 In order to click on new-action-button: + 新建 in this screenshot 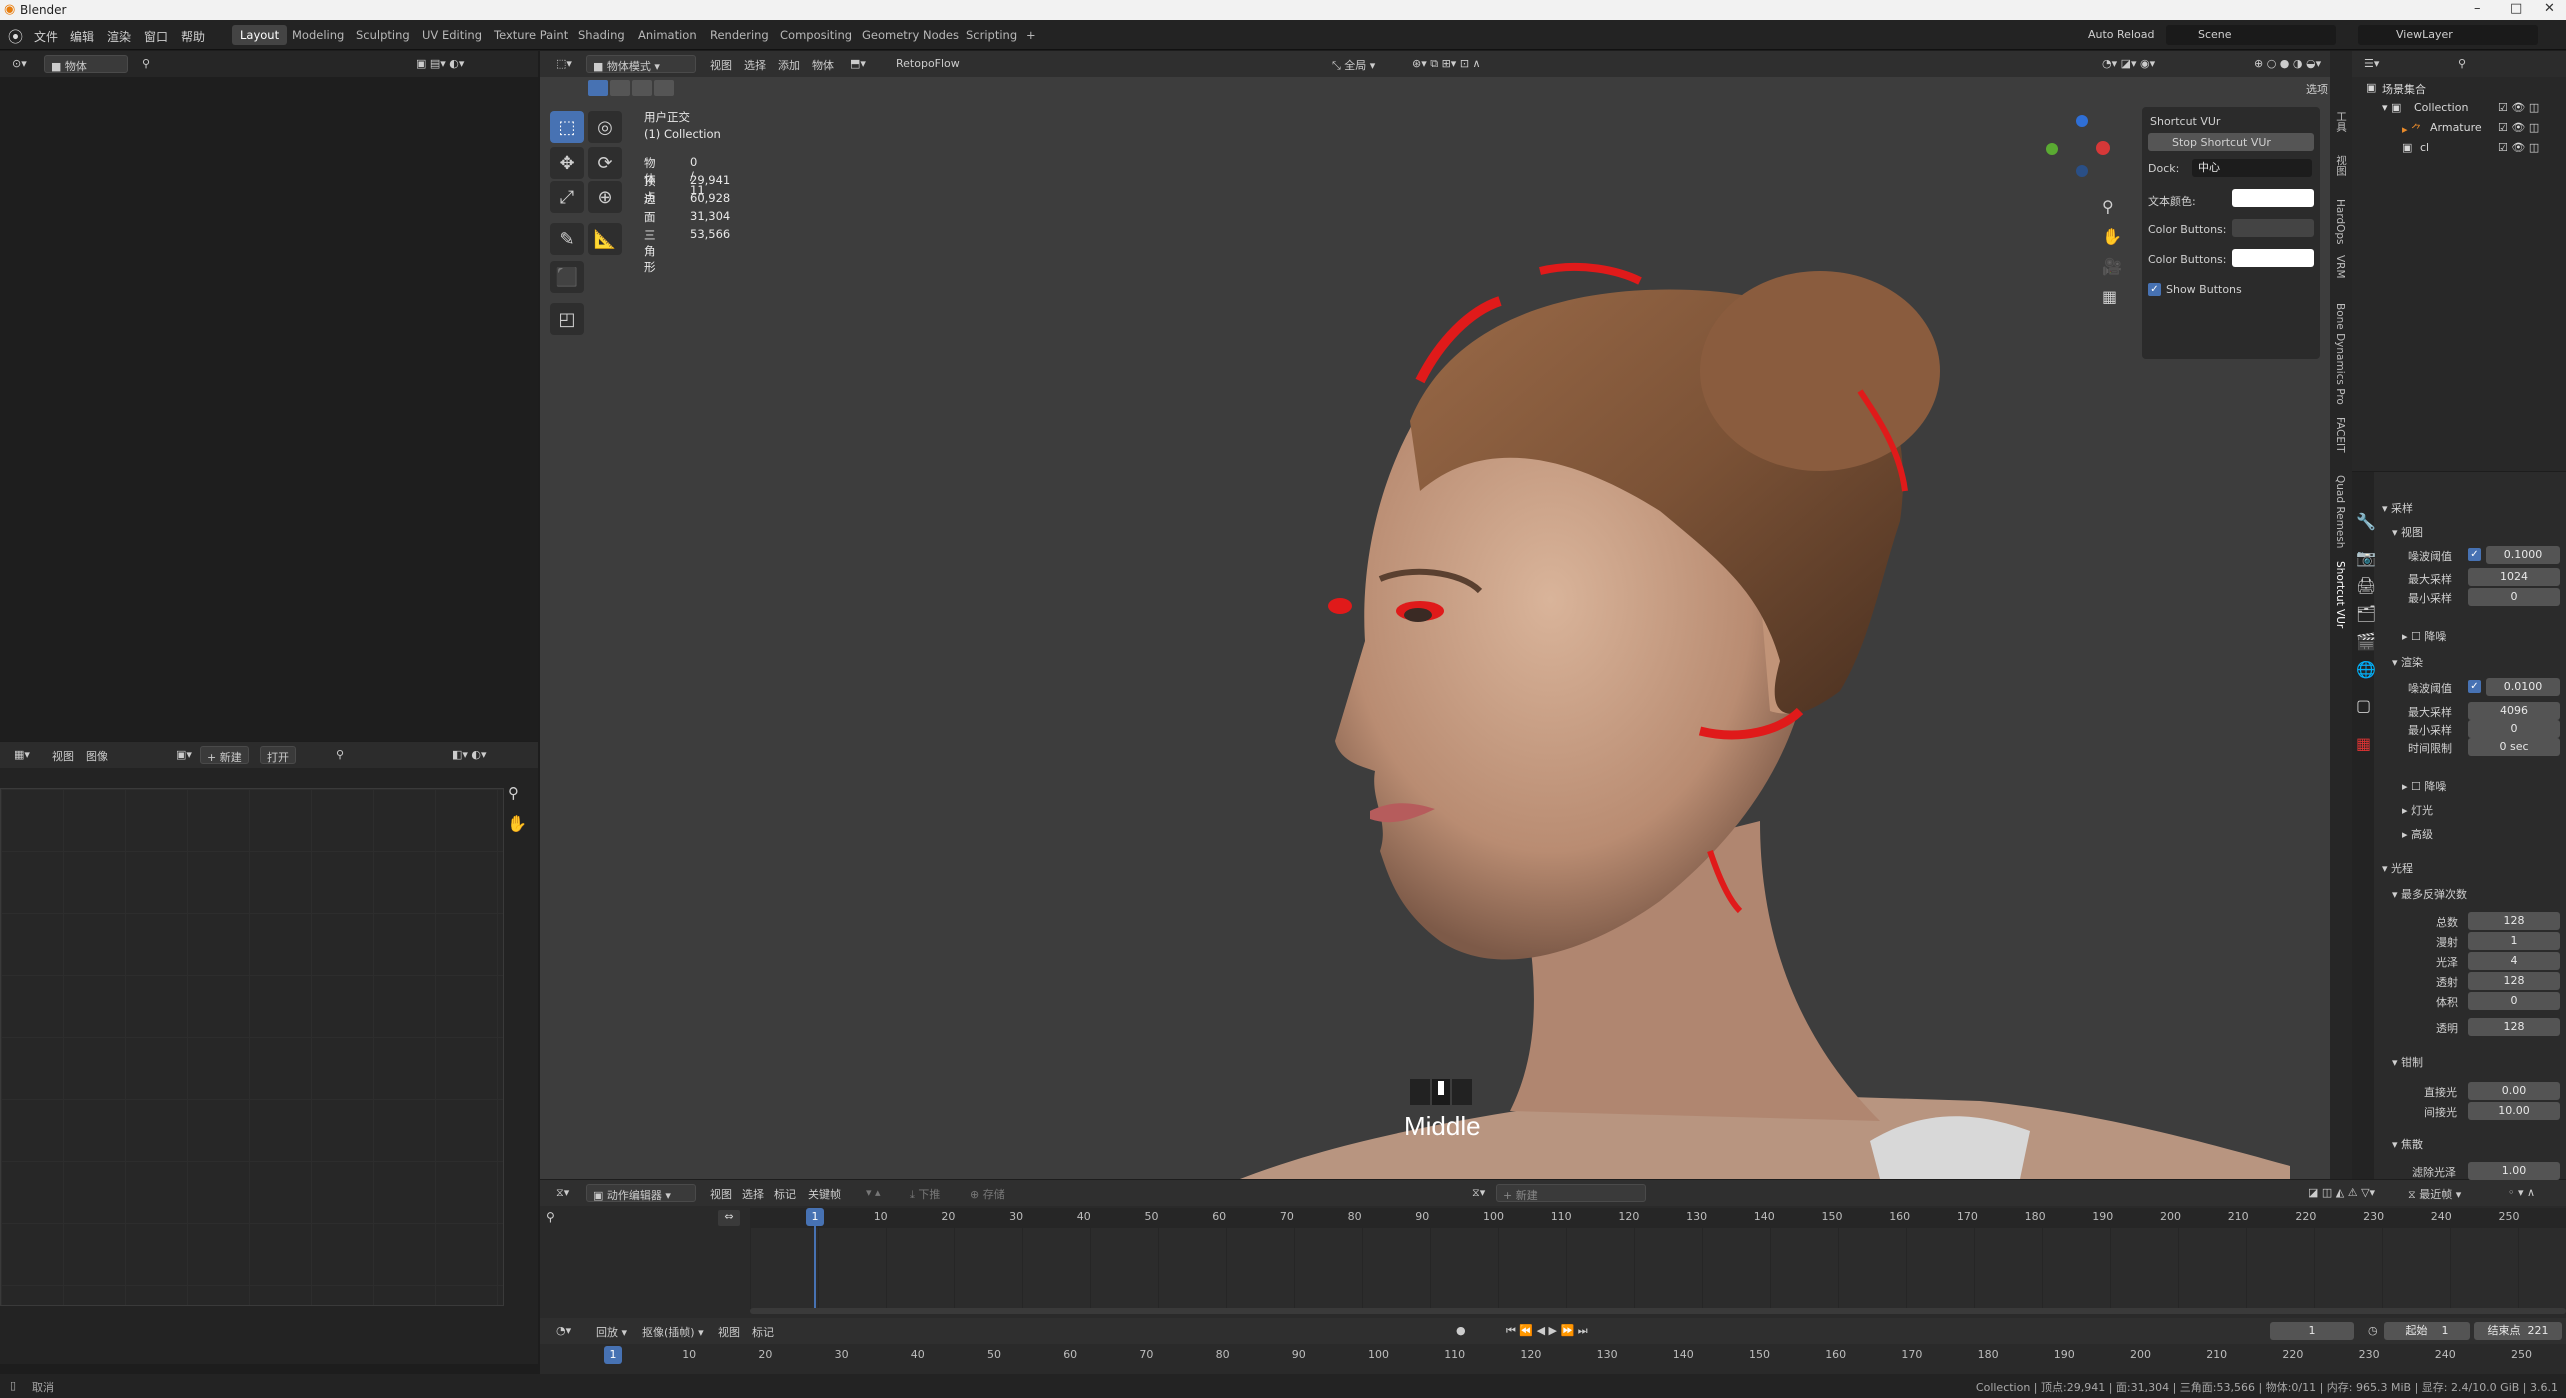, I will do `click(1571, 1193)`.